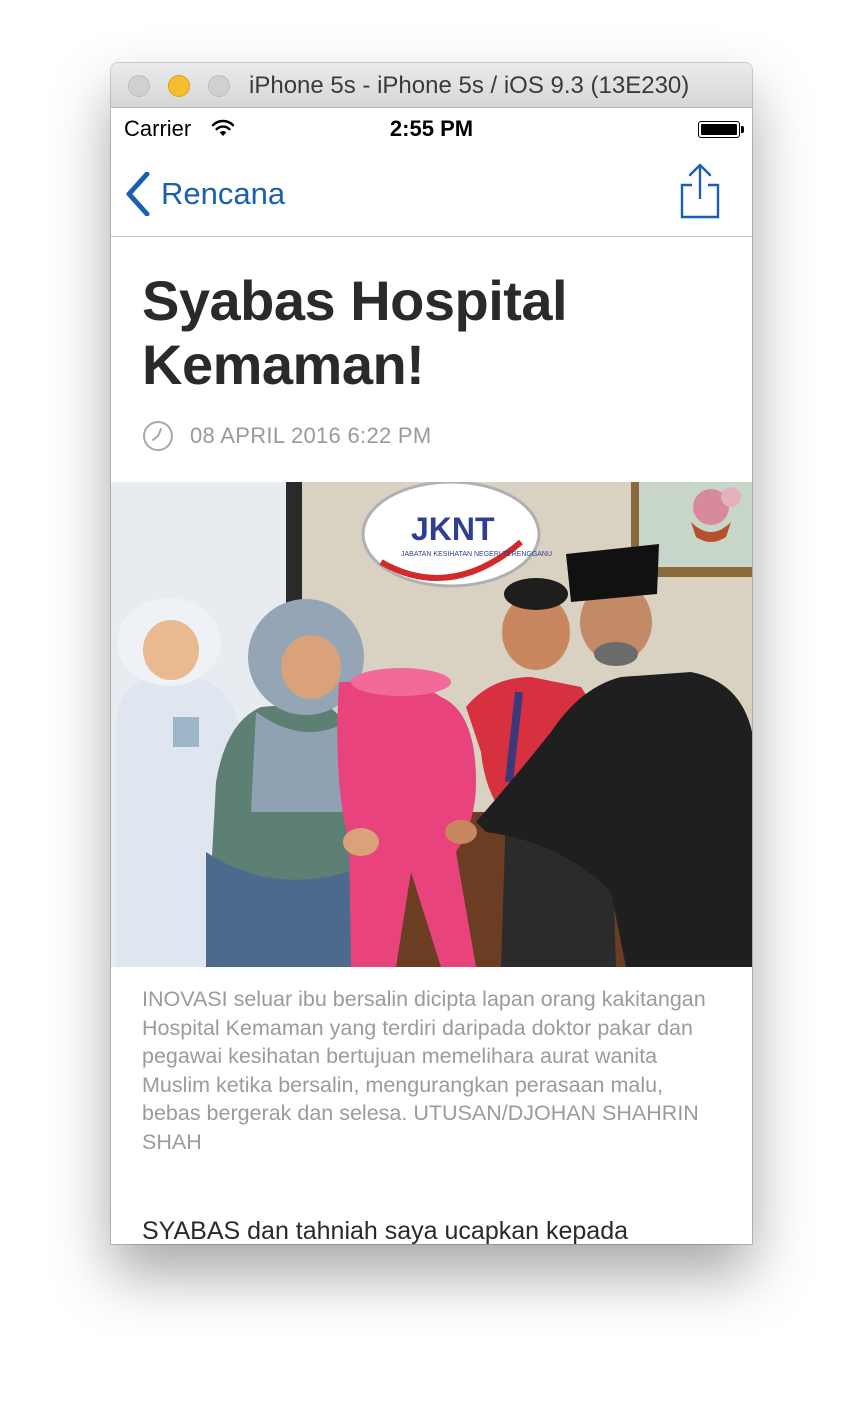 This screenshot has width=864, height=1404. I want to click on minimize-window-button, so click(179, 86).